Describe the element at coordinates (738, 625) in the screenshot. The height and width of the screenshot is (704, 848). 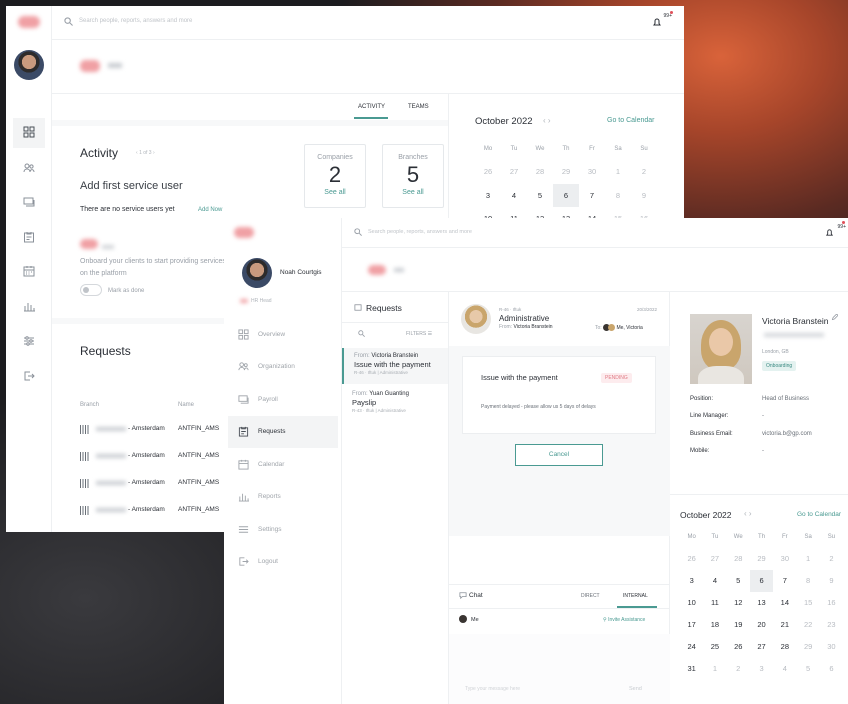
I see `calendar-day: 19` at that location.